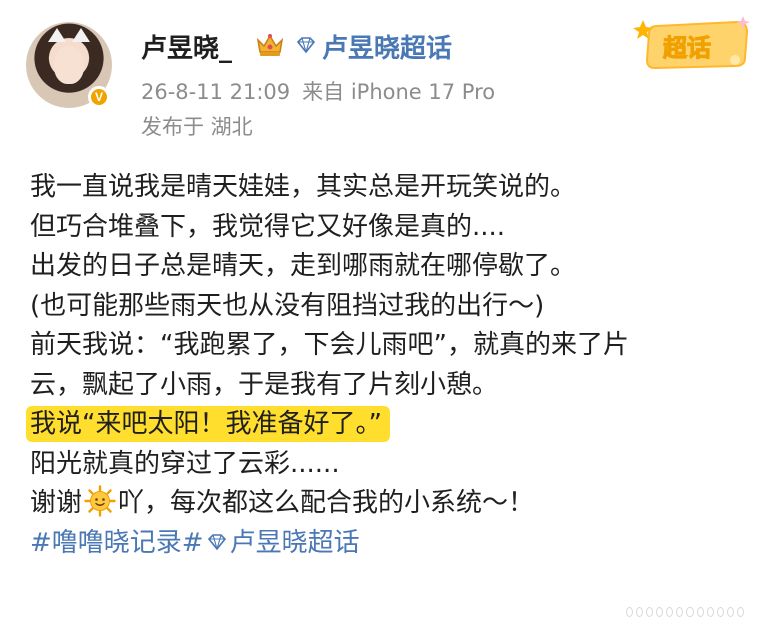 Image resolution: width=762 pixels, height=633 pixels. I want to click on body-line: 云，飘起了小雨，于是我有了片刻小憩。, so click(264, 384).